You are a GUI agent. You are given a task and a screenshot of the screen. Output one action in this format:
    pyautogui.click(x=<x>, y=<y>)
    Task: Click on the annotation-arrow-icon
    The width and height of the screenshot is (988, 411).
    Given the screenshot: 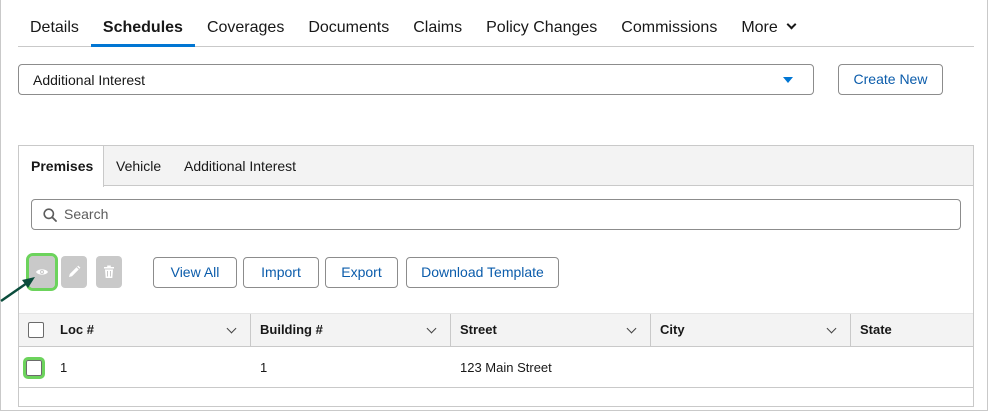 What is the action you would take?
    pyautogui.click(x=17, y=290)
    